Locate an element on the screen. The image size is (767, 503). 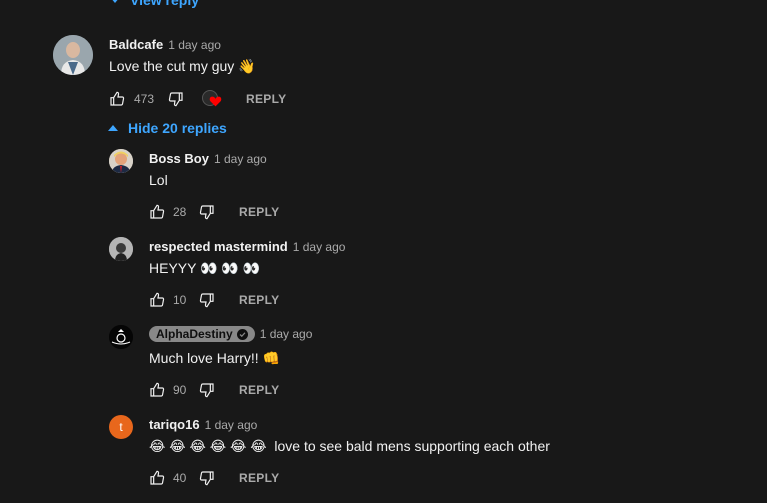
like-count: 473 is located at coordinates (144, 99).